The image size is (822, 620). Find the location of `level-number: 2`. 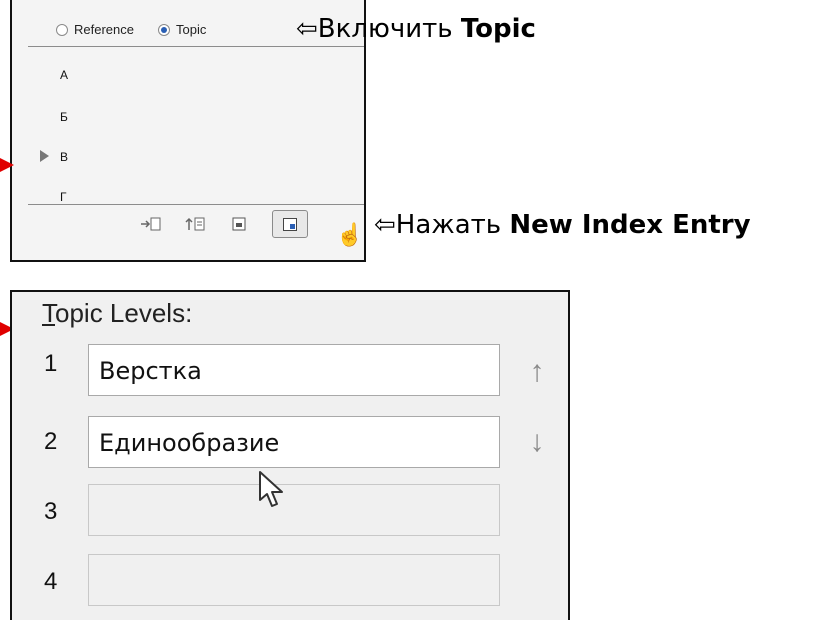

level-number: 2 is located at coordinates (51, 441).